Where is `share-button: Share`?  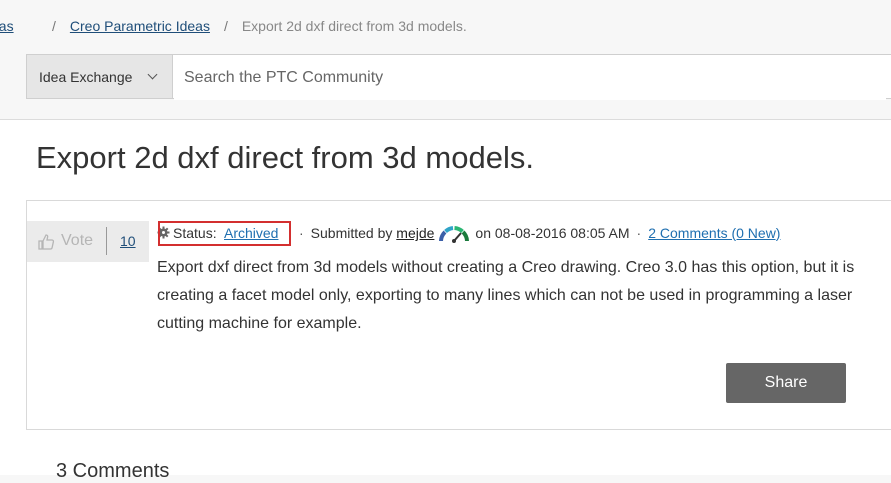 share-button: Share is located at coordinates (786, 383).